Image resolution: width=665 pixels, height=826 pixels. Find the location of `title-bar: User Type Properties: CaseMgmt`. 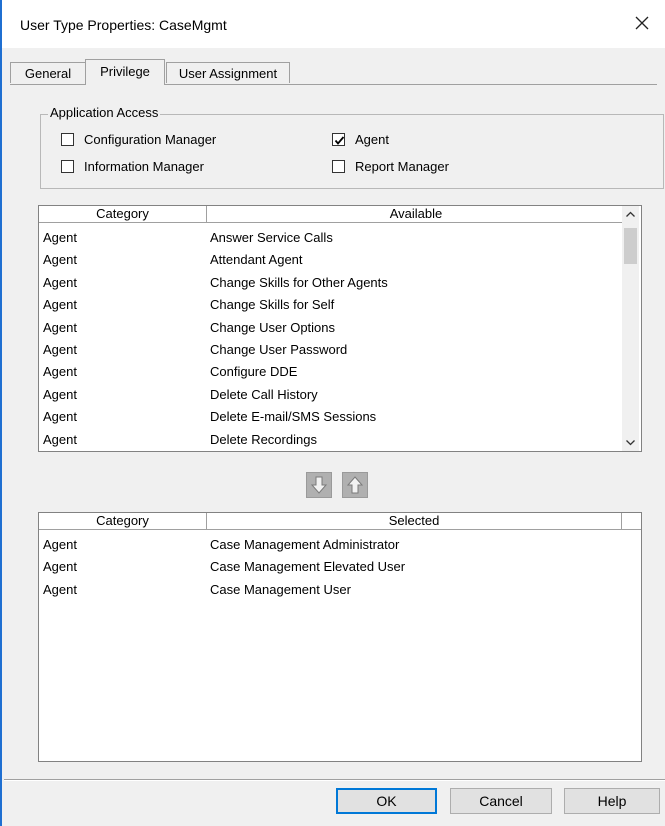

title-bar: User Type Properties: CaseMgmt is located at coordinates (333, 24).